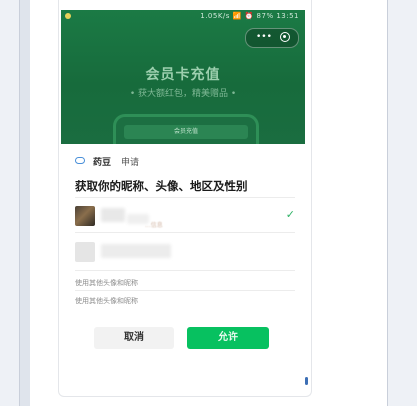 Image resolution: width=417 pixels, height=406 pixels. I want to click on profile-option-current: ...信息 ✓, so click(185, 217).